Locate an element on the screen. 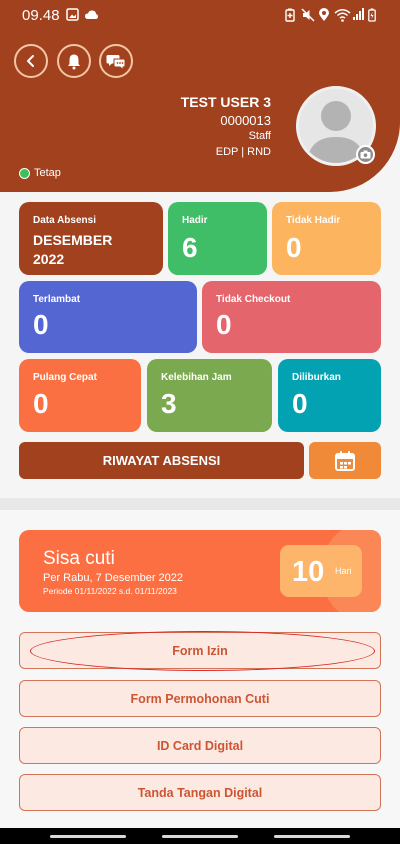 The width and height of the screenshot is (400, 844). bell-icon is located at coordinates (74, 61).